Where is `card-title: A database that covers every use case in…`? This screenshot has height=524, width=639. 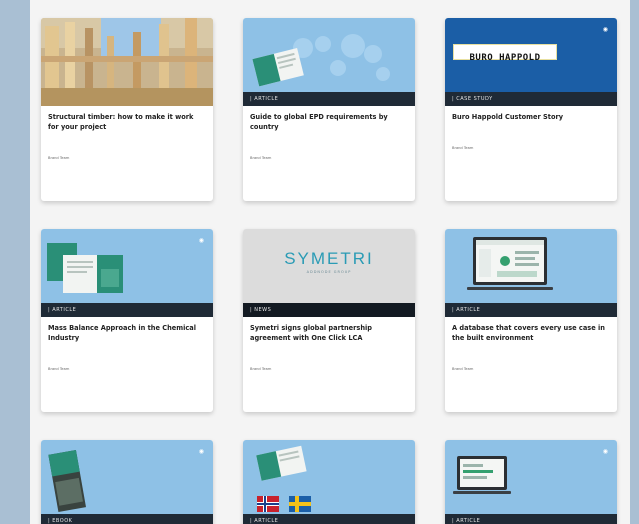 card-title: A database that covers every use case in… is located at coordinates (531, 330).